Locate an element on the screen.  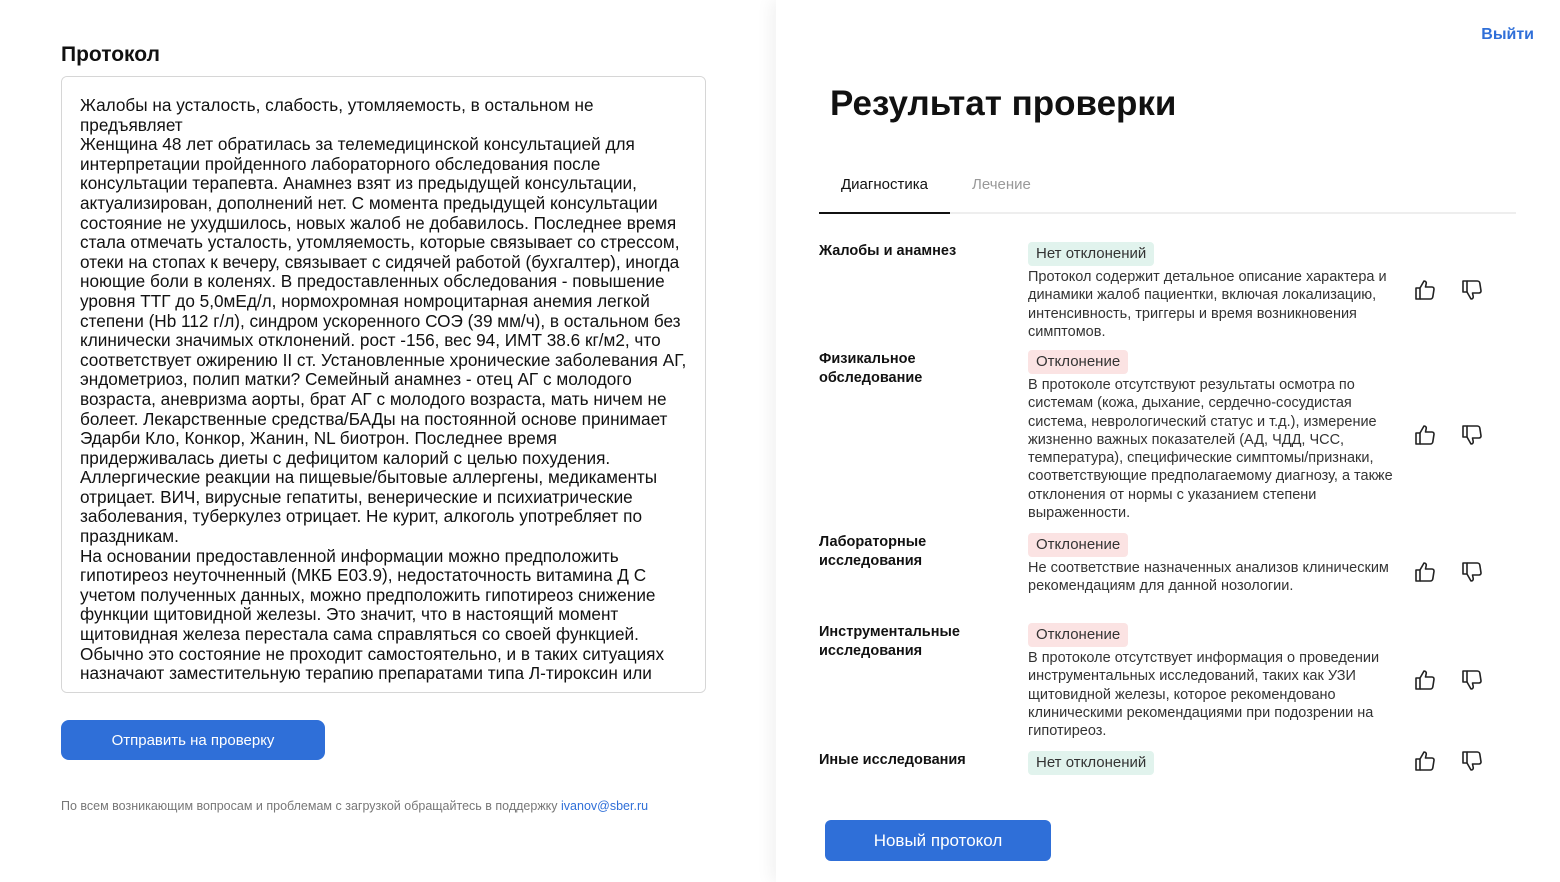
row-label: Инструментальные исследования is located at coordinates (889, 641).